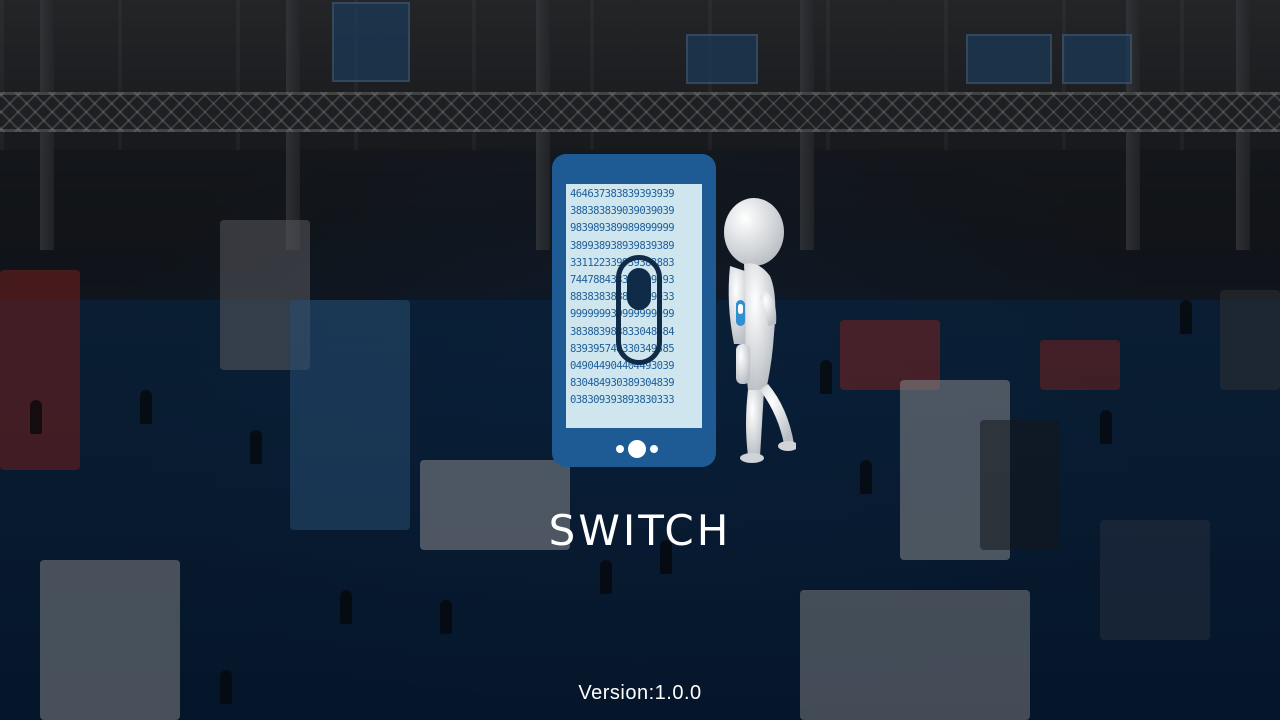  What do you see at coordinates (622, 211) in the screenshot?
I see `phone-digit-line: 388383839039039039` at bounding box center [622, 211].